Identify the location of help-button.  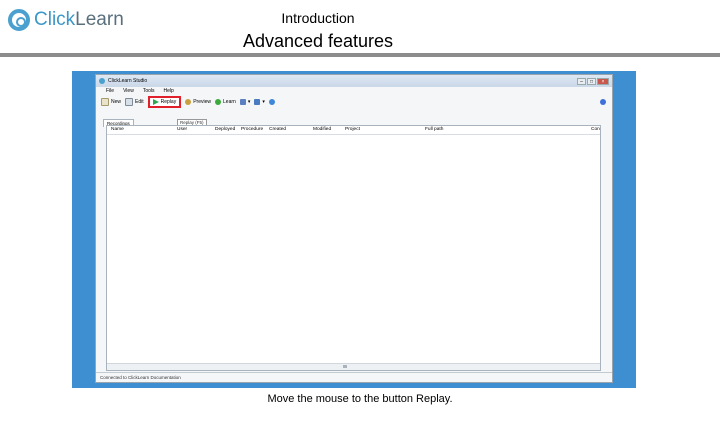
(603, 102).